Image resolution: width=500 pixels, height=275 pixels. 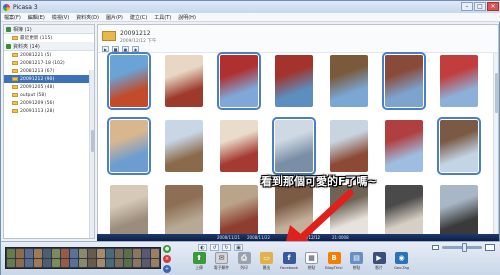 What do you see at coordinates (214, 247) in the screenshot?
I see `rotate-left-button: ↺` at bounding box center [214, 247].